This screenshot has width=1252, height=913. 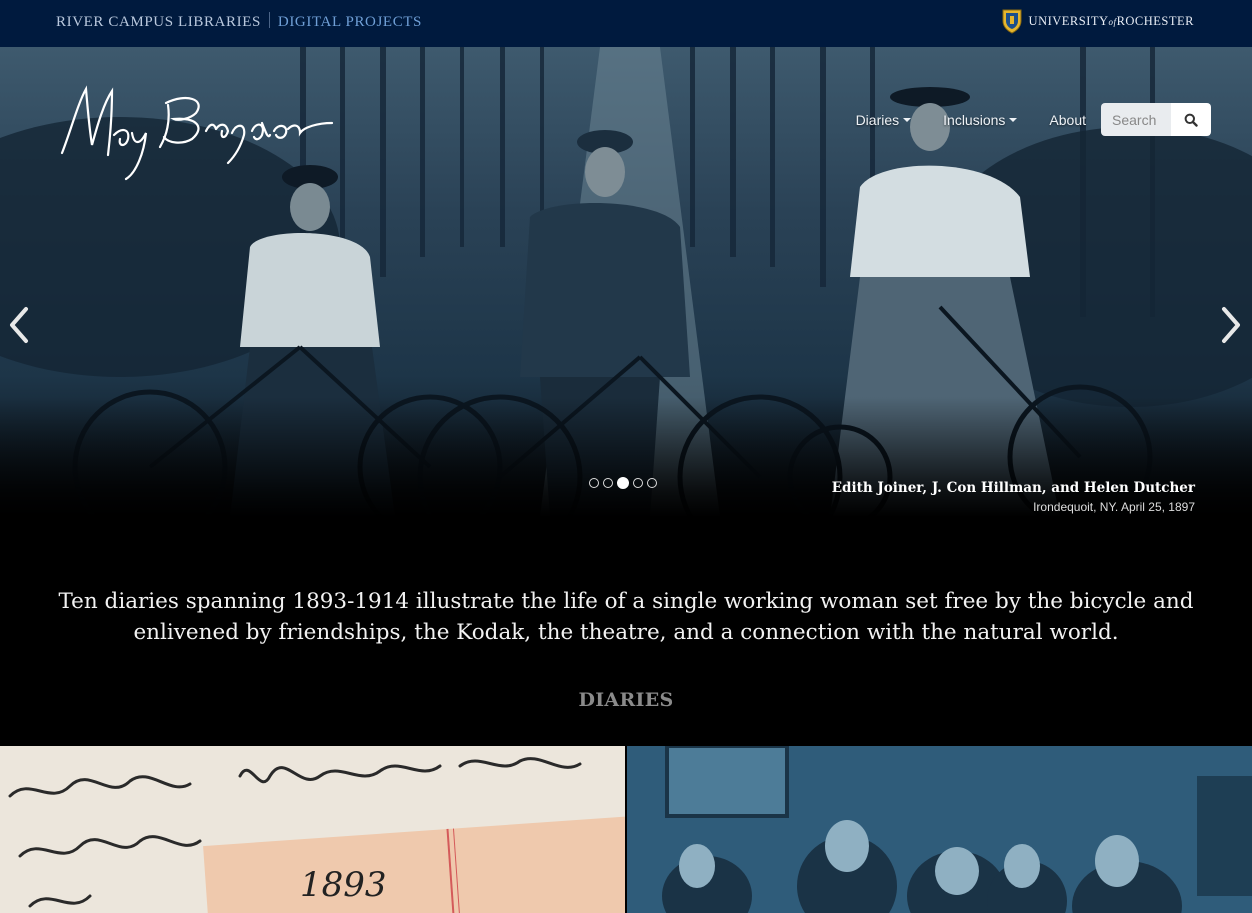 What do you see at coordinates (877, 119) in the screenshot?
I see `nav-diaries-label: Diaries` at bounding box center [877, 119].